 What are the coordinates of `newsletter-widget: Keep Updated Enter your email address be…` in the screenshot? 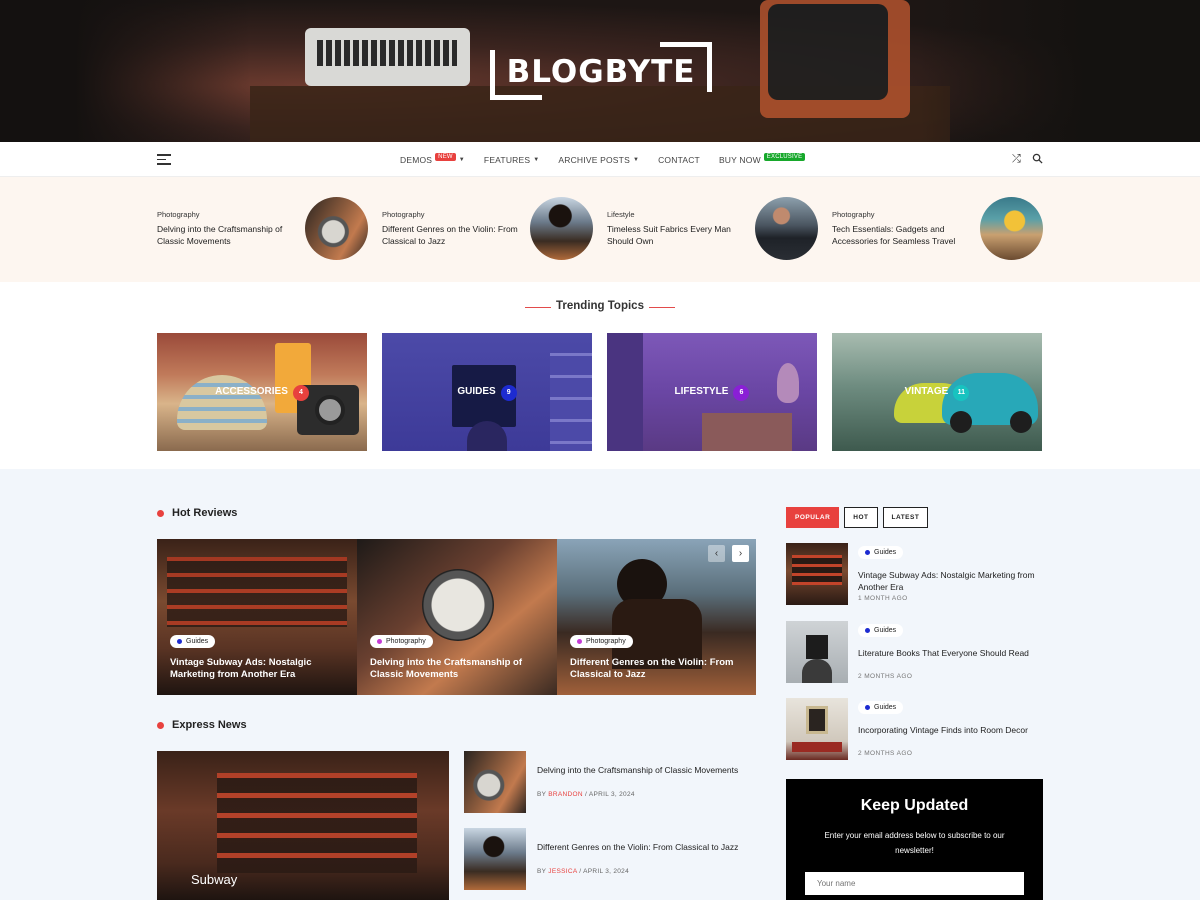 It's located at (914, 839).